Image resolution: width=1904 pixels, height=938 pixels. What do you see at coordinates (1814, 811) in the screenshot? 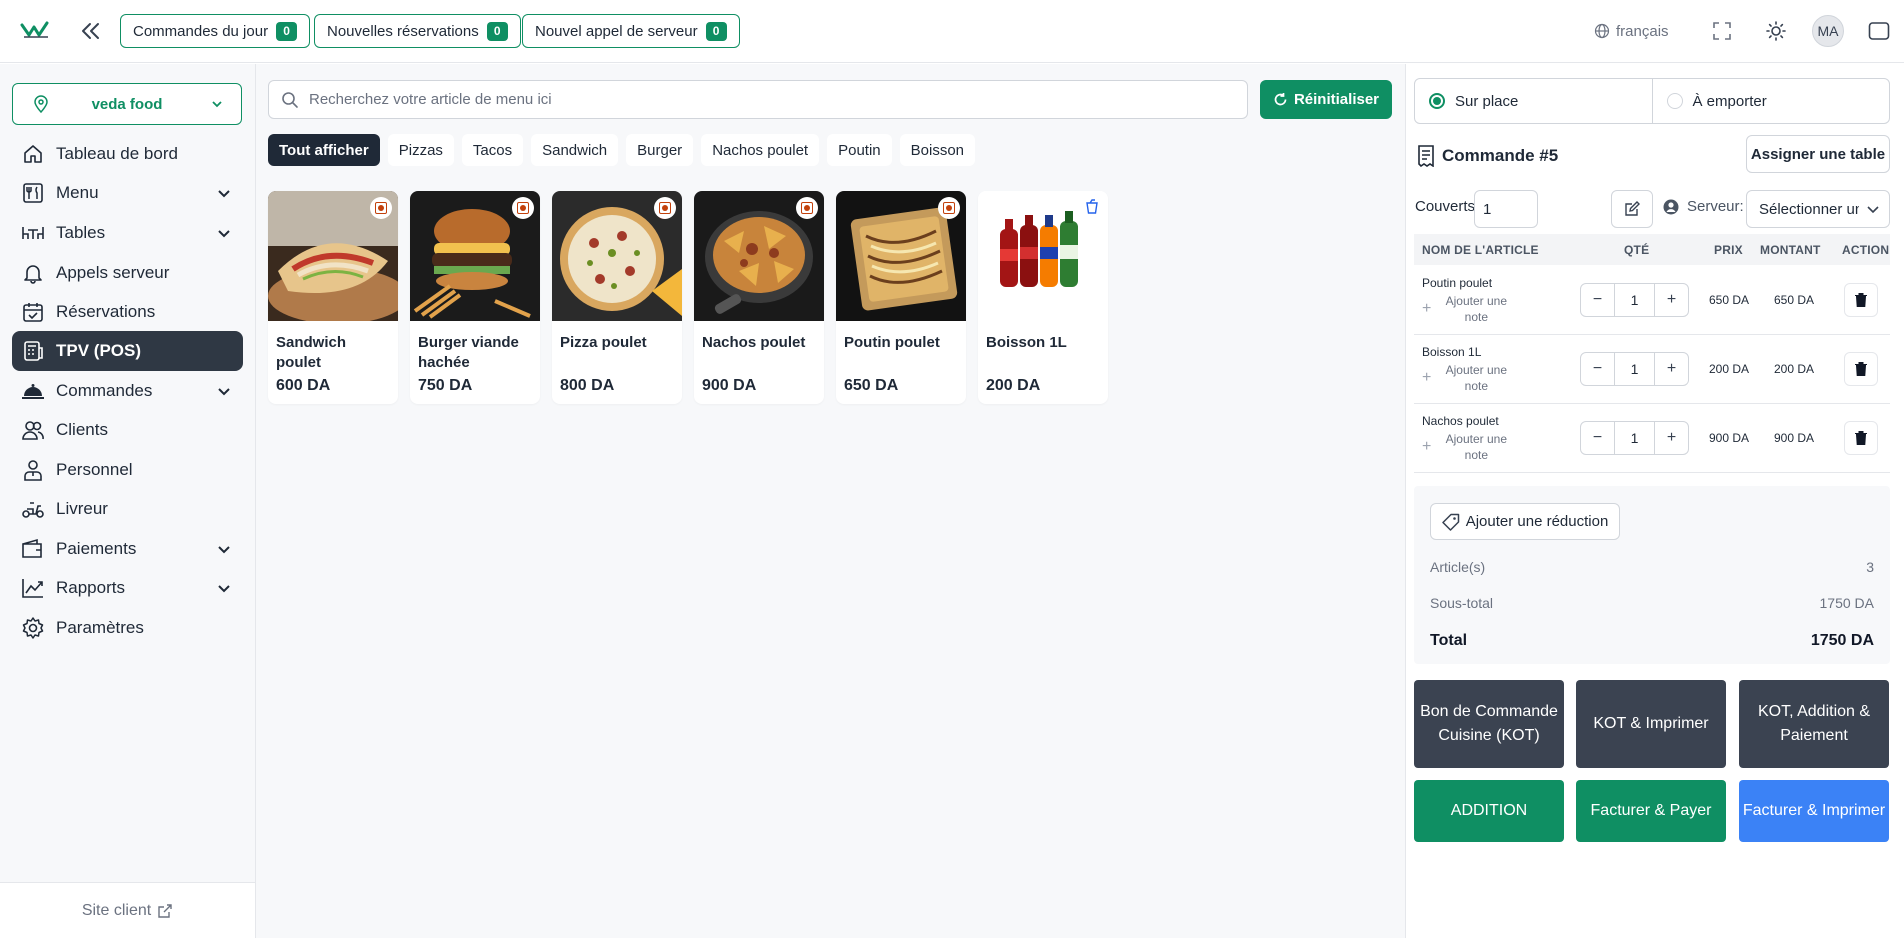
I see `bill-print-button: Facturer & Imprimer` at bounding box center [1814, 811].